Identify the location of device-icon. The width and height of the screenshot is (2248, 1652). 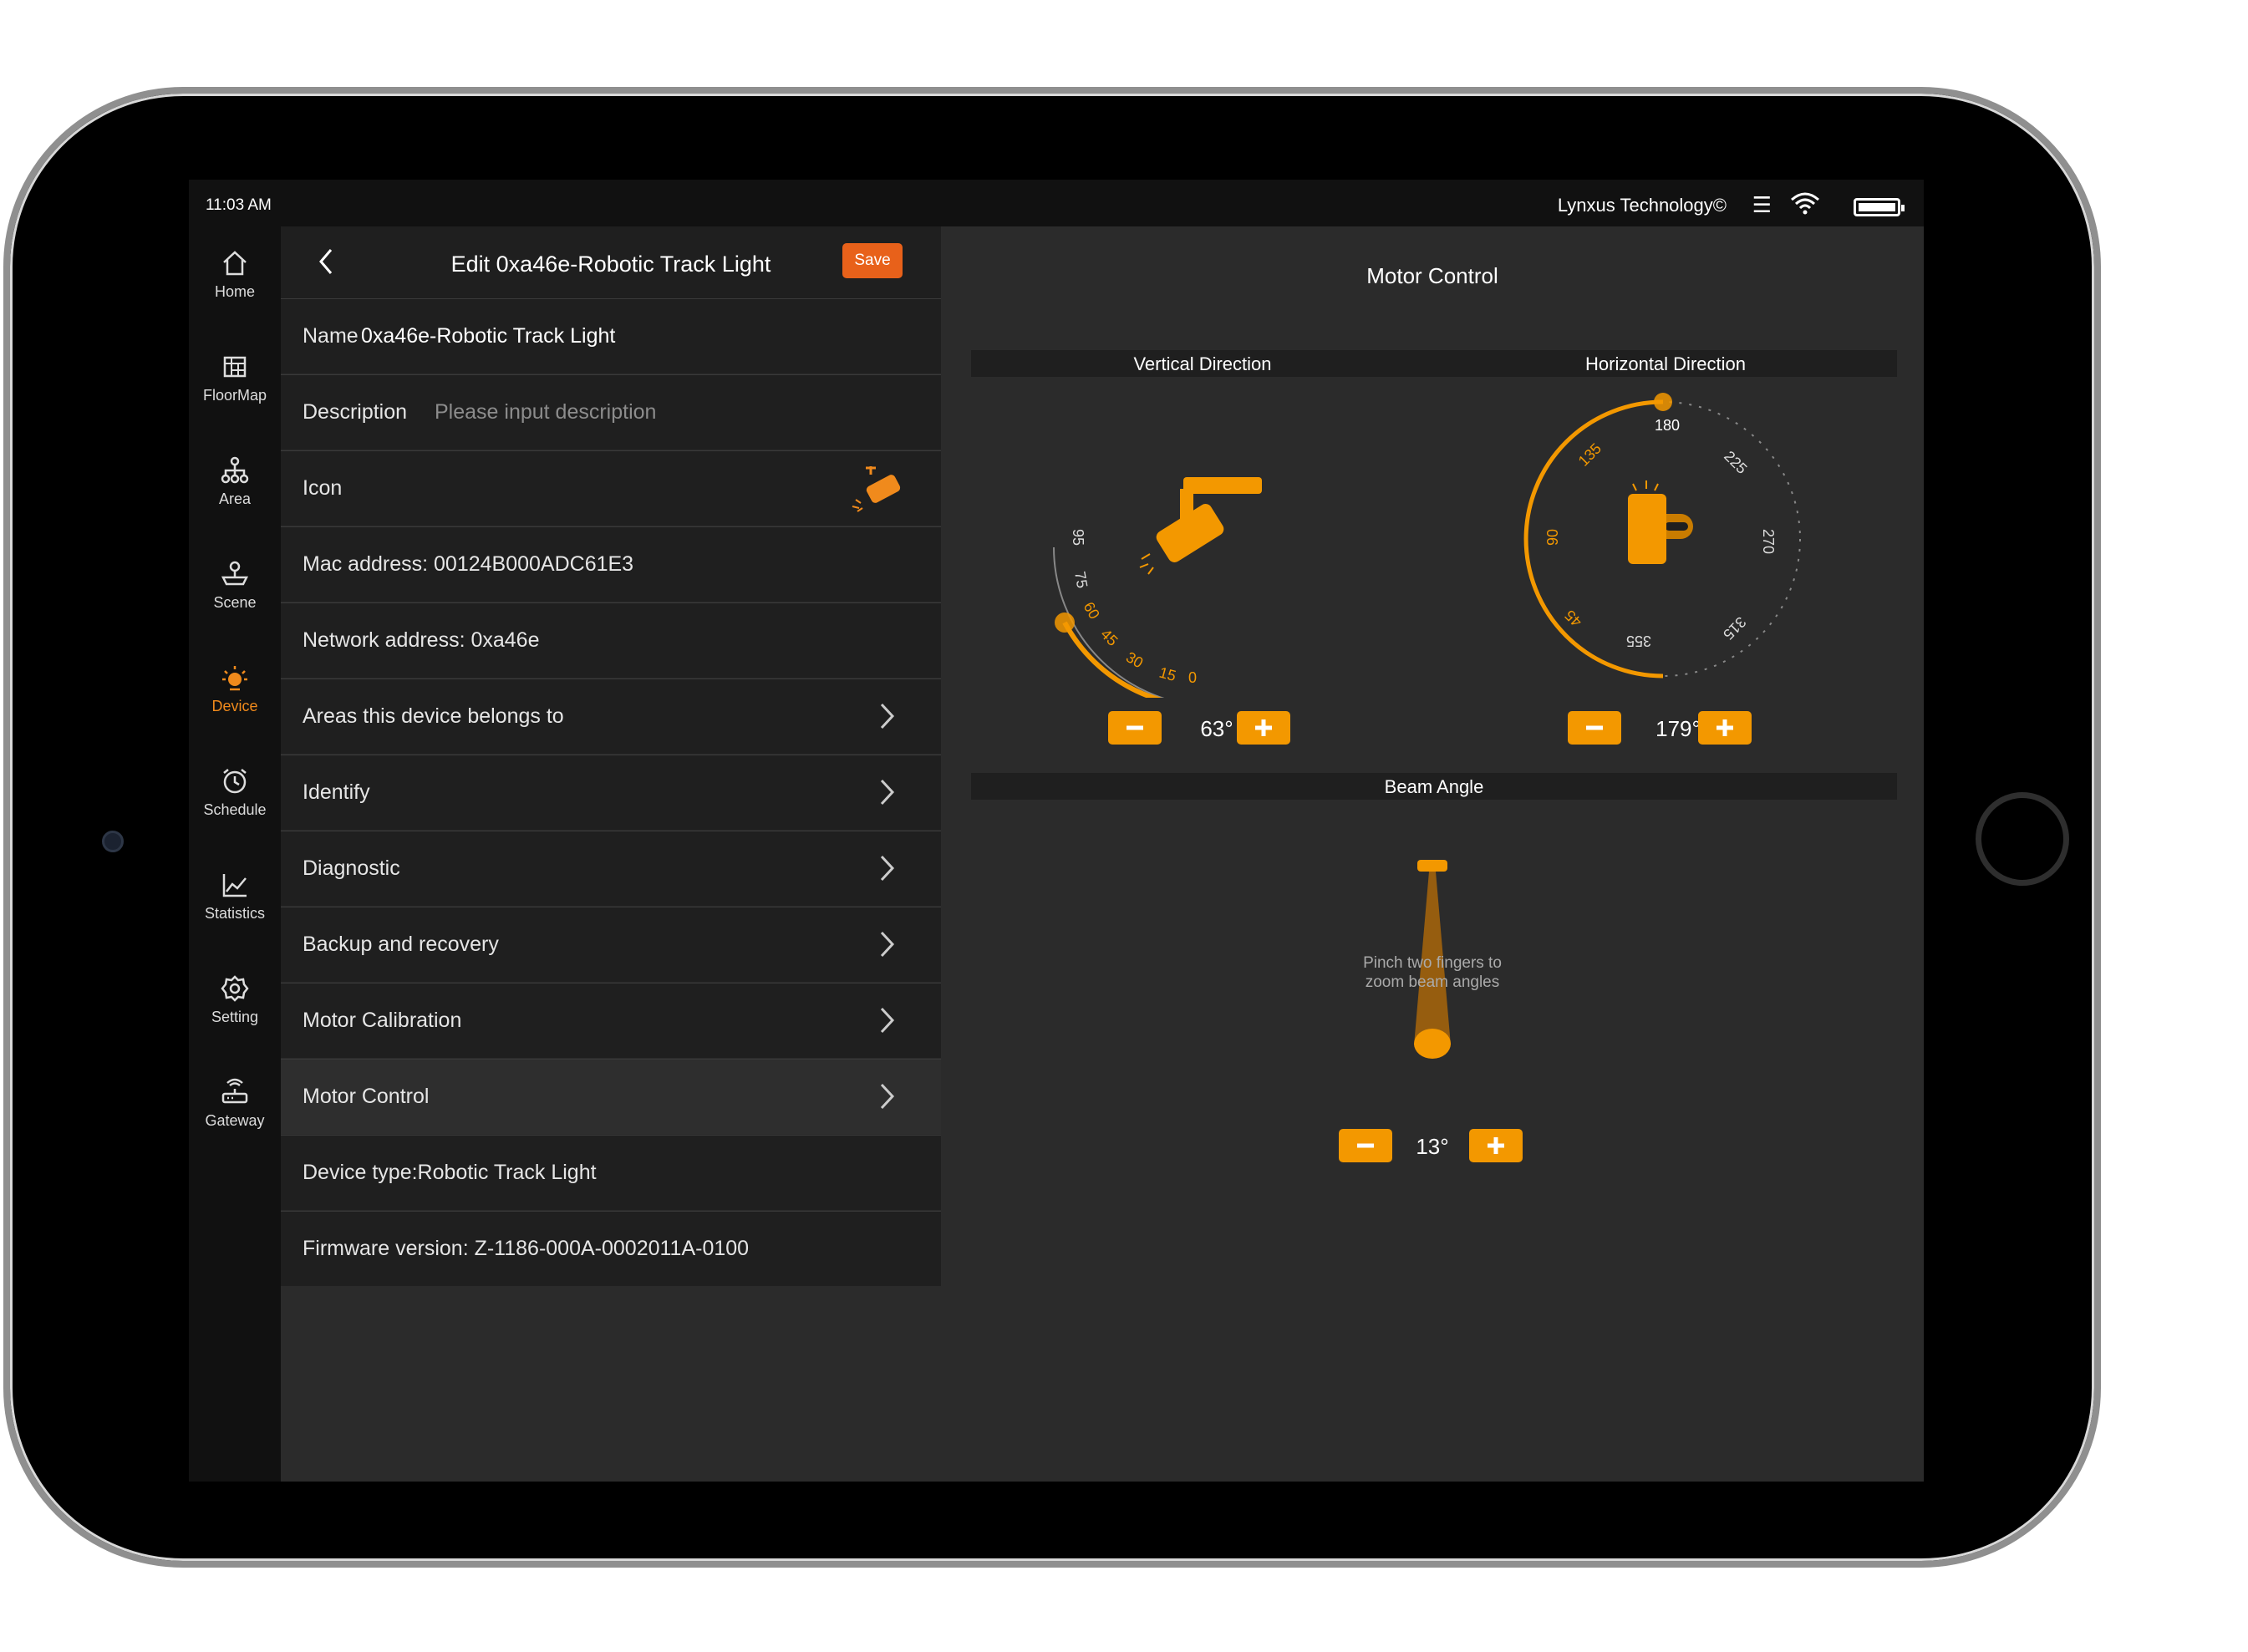
(234, 678).